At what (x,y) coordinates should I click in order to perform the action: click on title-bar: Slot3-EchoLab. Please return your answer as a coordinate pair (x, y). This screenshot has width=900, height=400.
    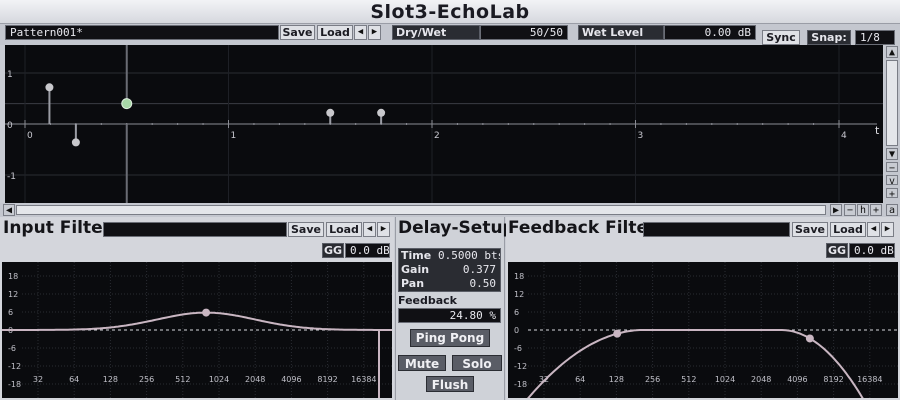
    Looking at the image, I should click on (450, 12).